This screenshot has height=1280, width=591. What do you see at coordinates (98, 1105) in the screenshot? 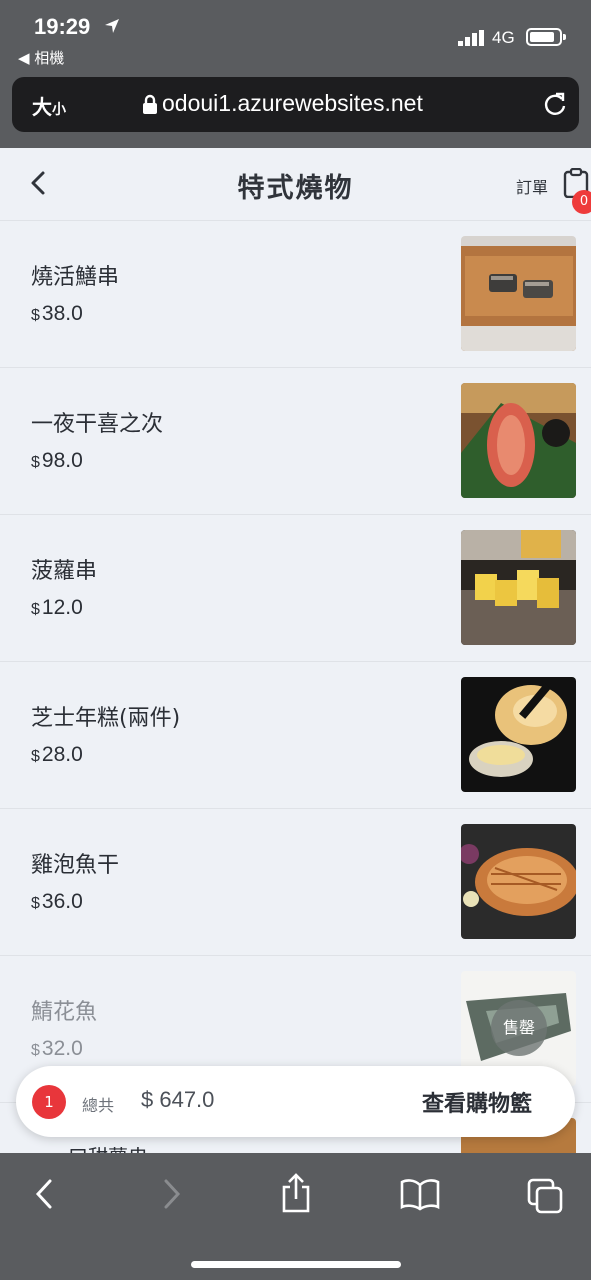
I see `total-label: 總共` at bounding box center [98, 1105].